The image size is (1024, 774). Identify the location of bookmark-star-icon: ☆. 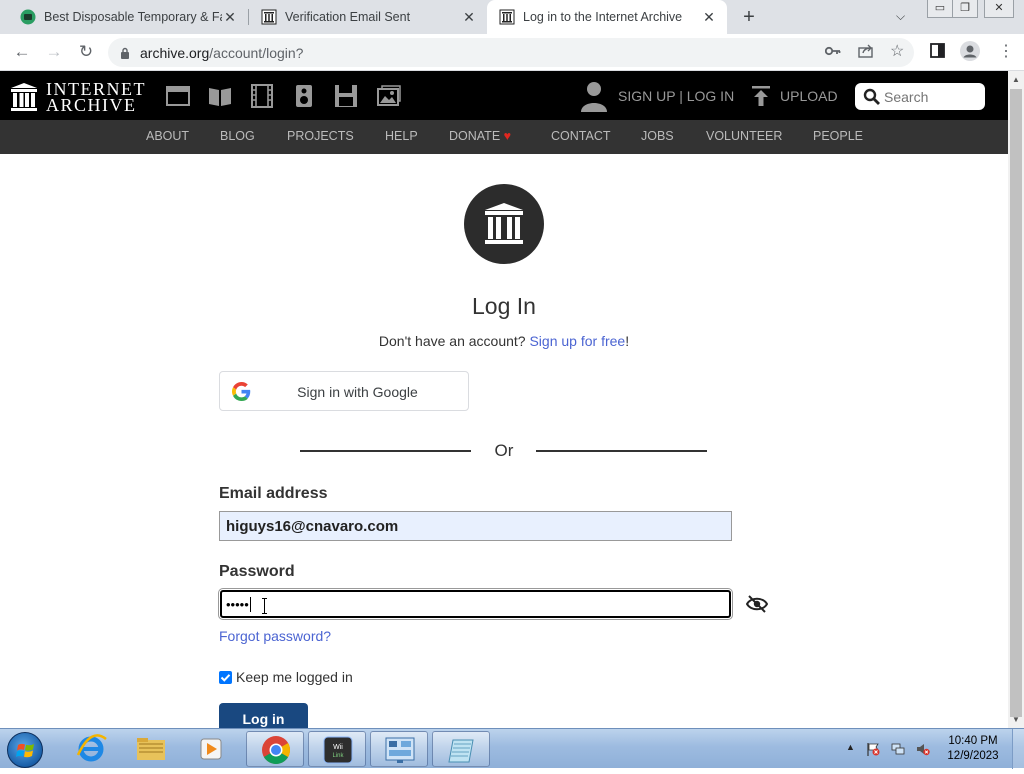
(897, 51).